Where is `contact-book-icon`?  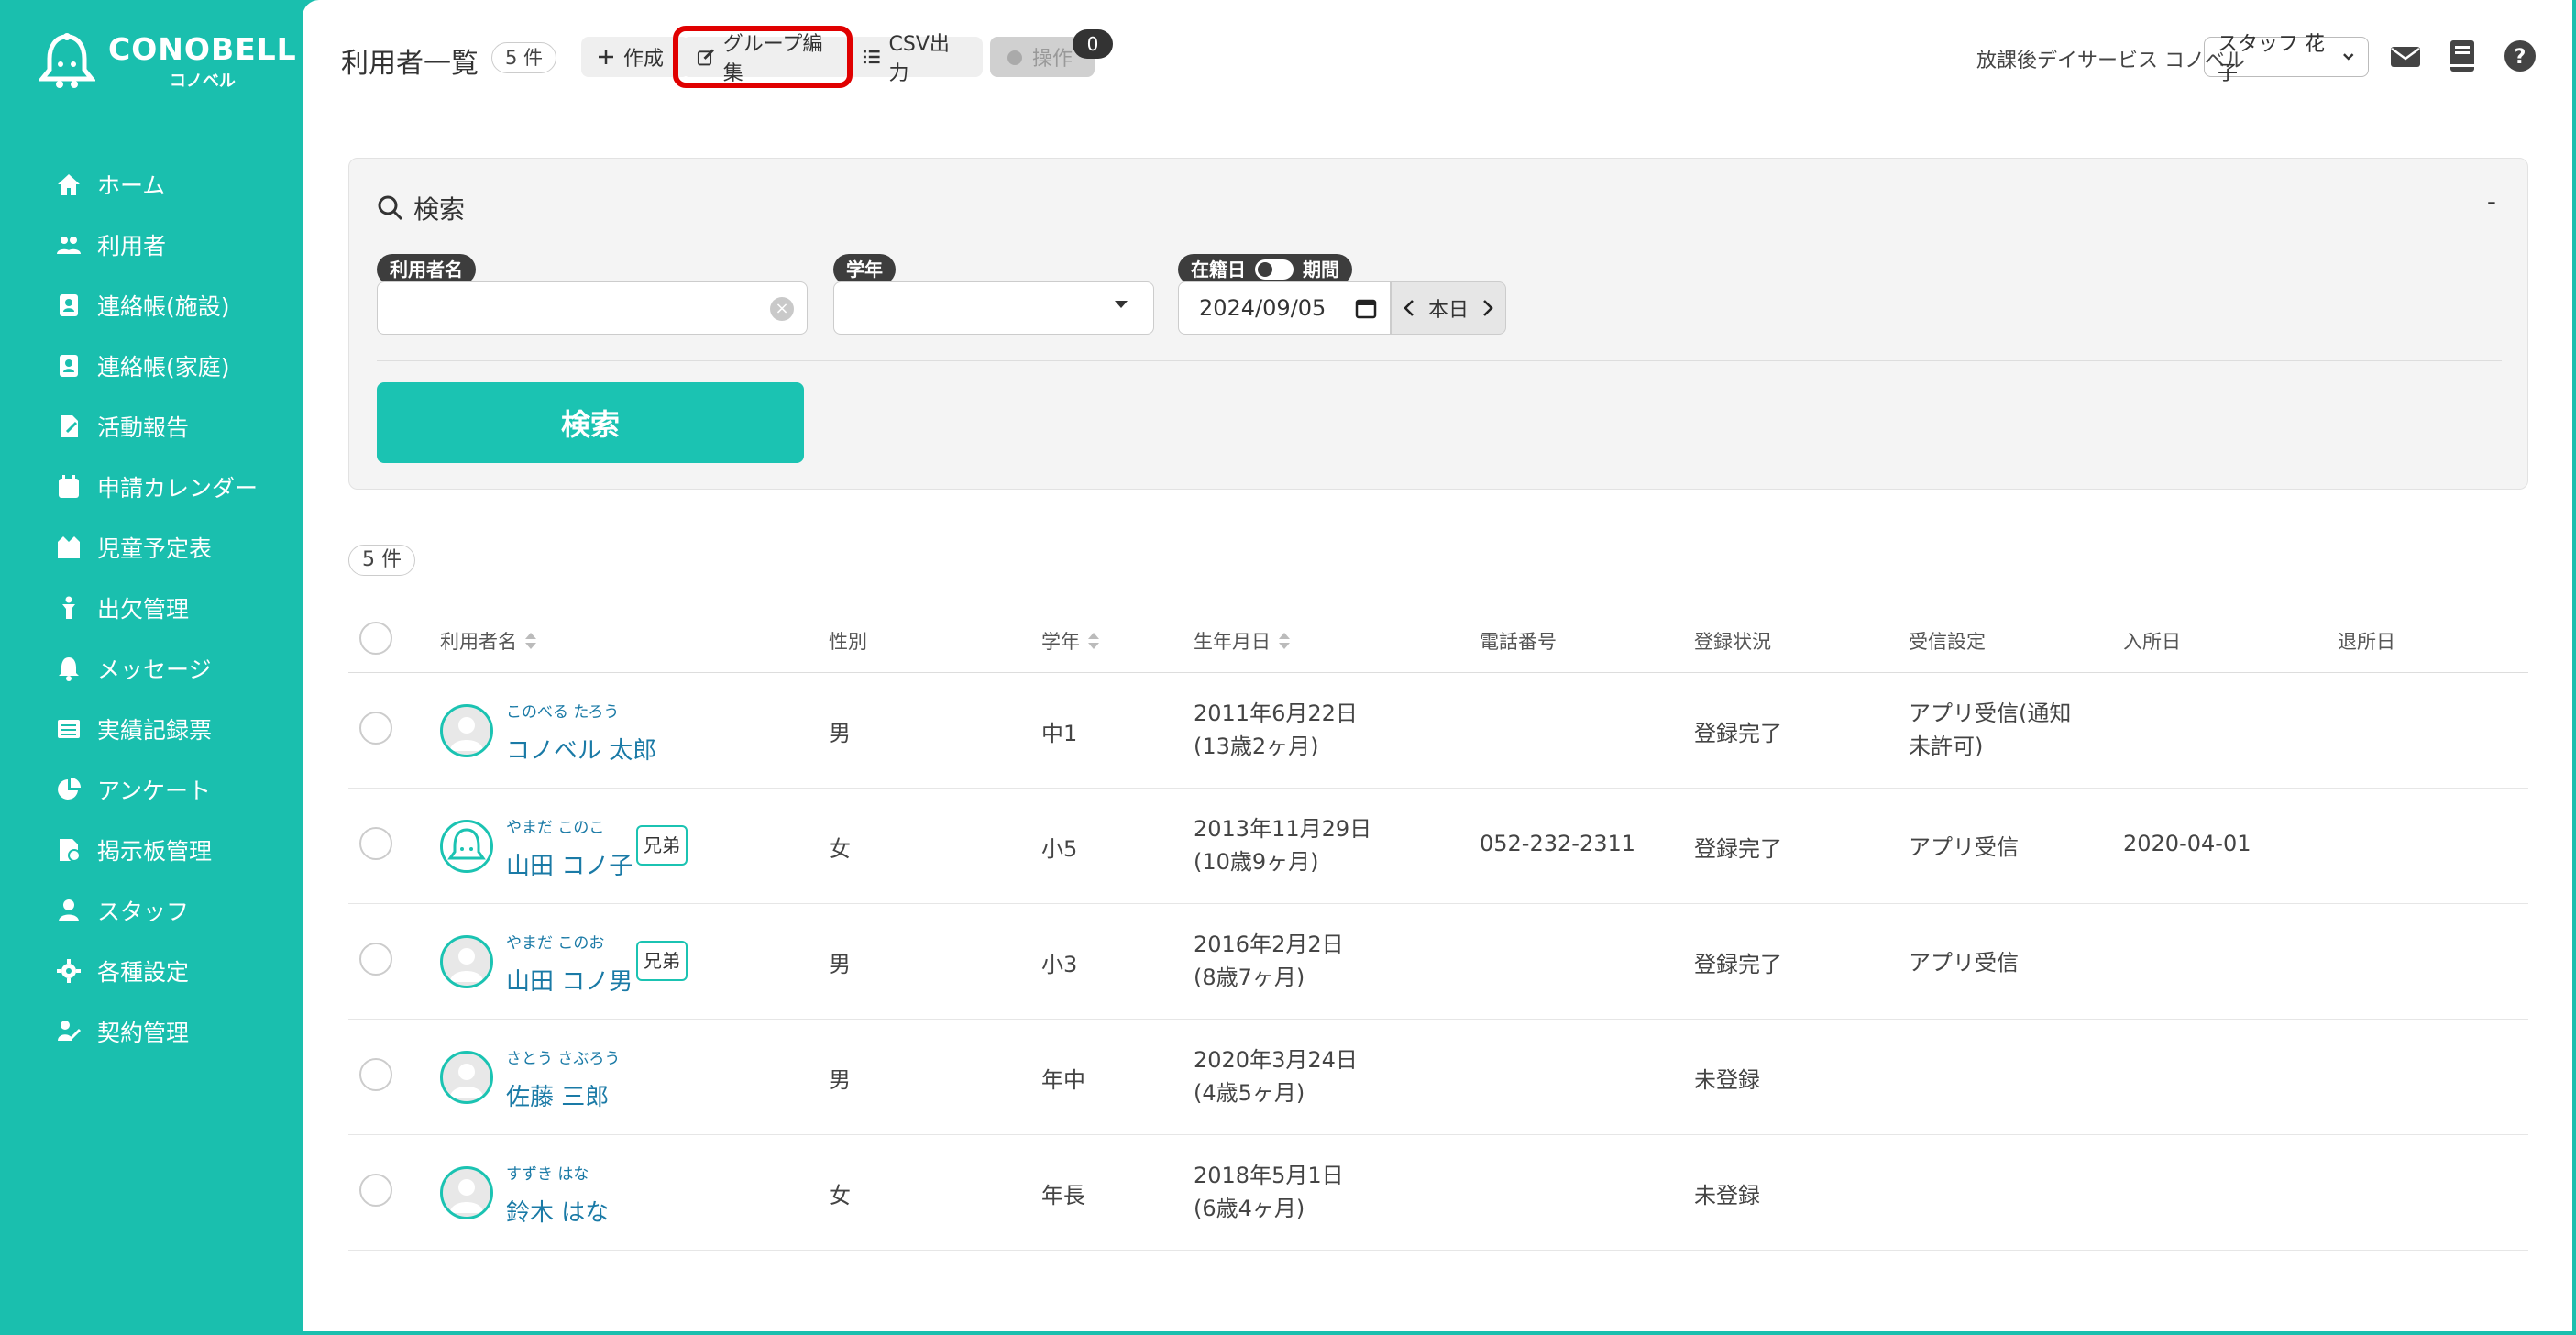
contact-book-icon is located at coordinates (69, 305).